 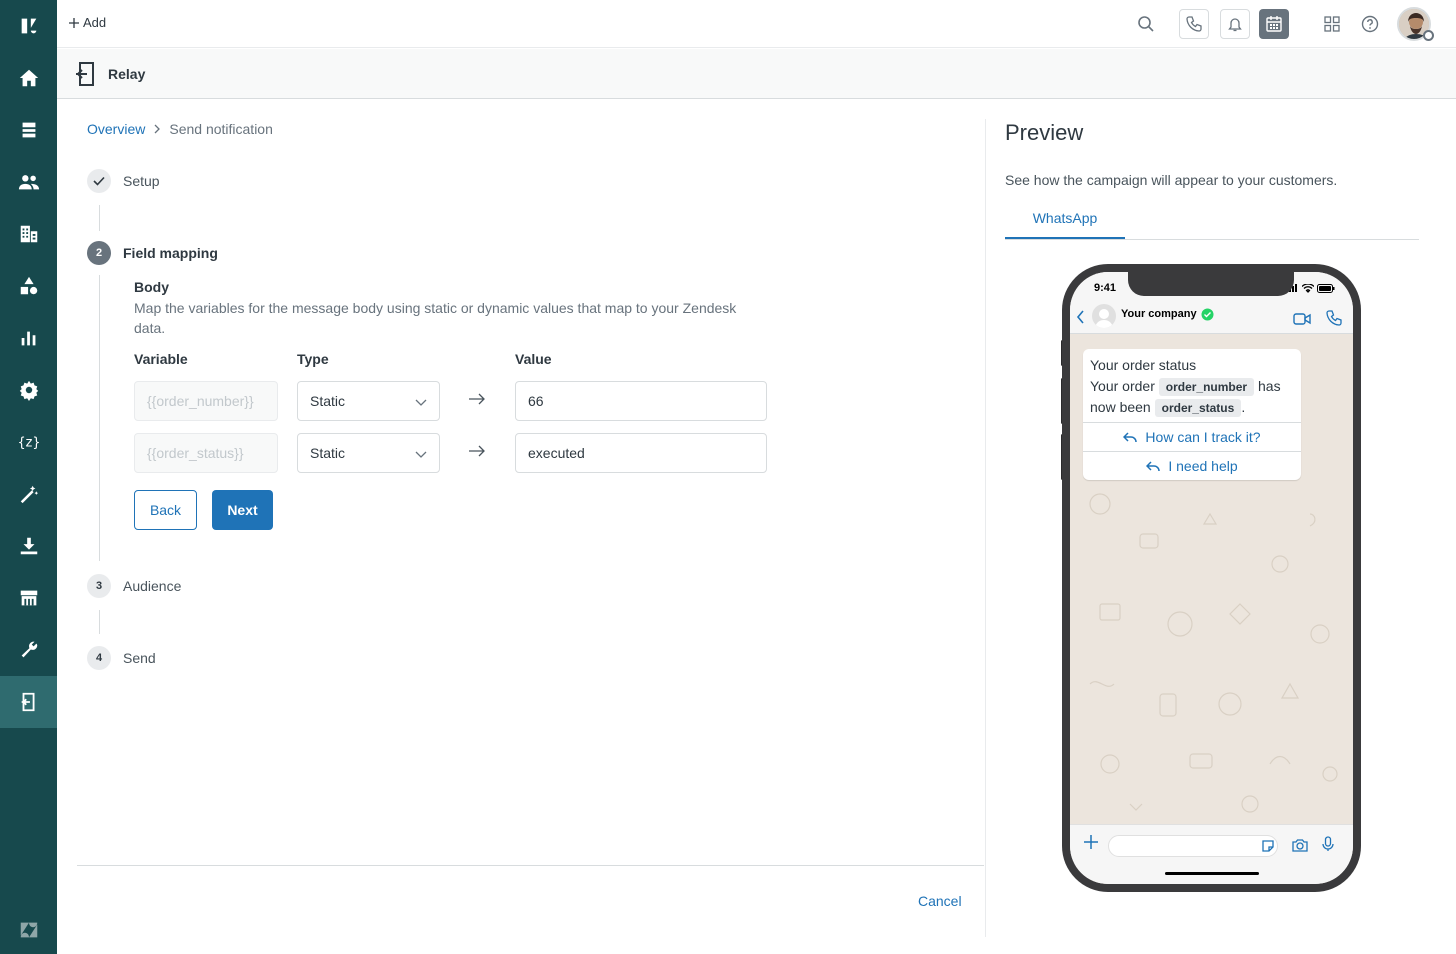 What do you see at coordinates (1308, 288) in the screenshot?
I see `wifi-icon` at bounding box center [1308, 288].